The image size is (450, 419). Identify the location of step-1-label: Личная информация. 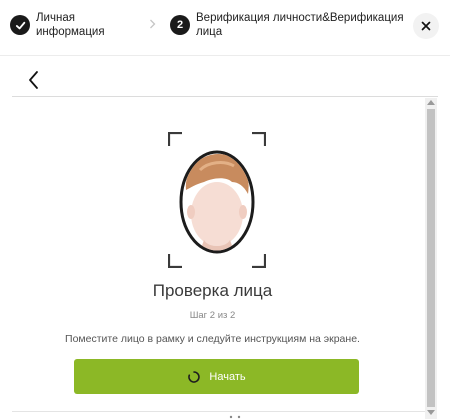
(70, 25).